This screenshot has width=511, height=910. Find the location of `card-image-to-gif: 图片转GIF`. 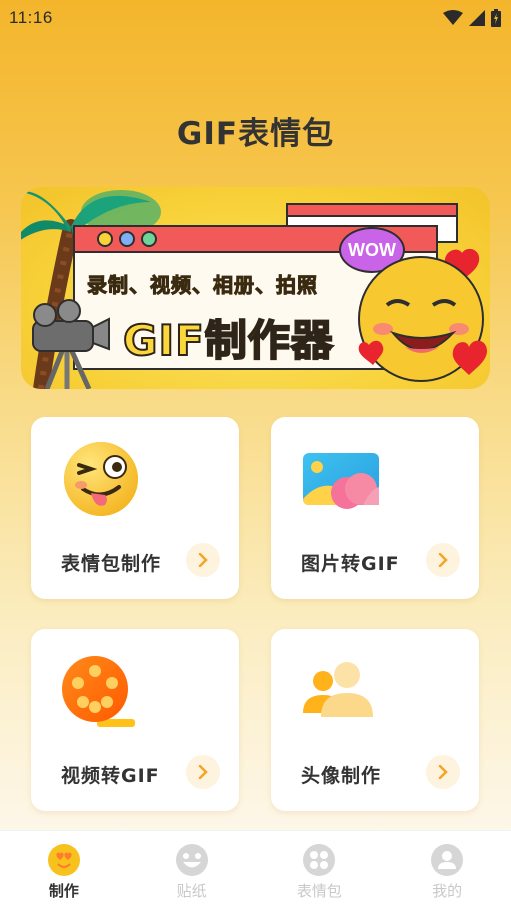

card-image-to-gif: 图片转GIF is located at coordinates (375, 508).